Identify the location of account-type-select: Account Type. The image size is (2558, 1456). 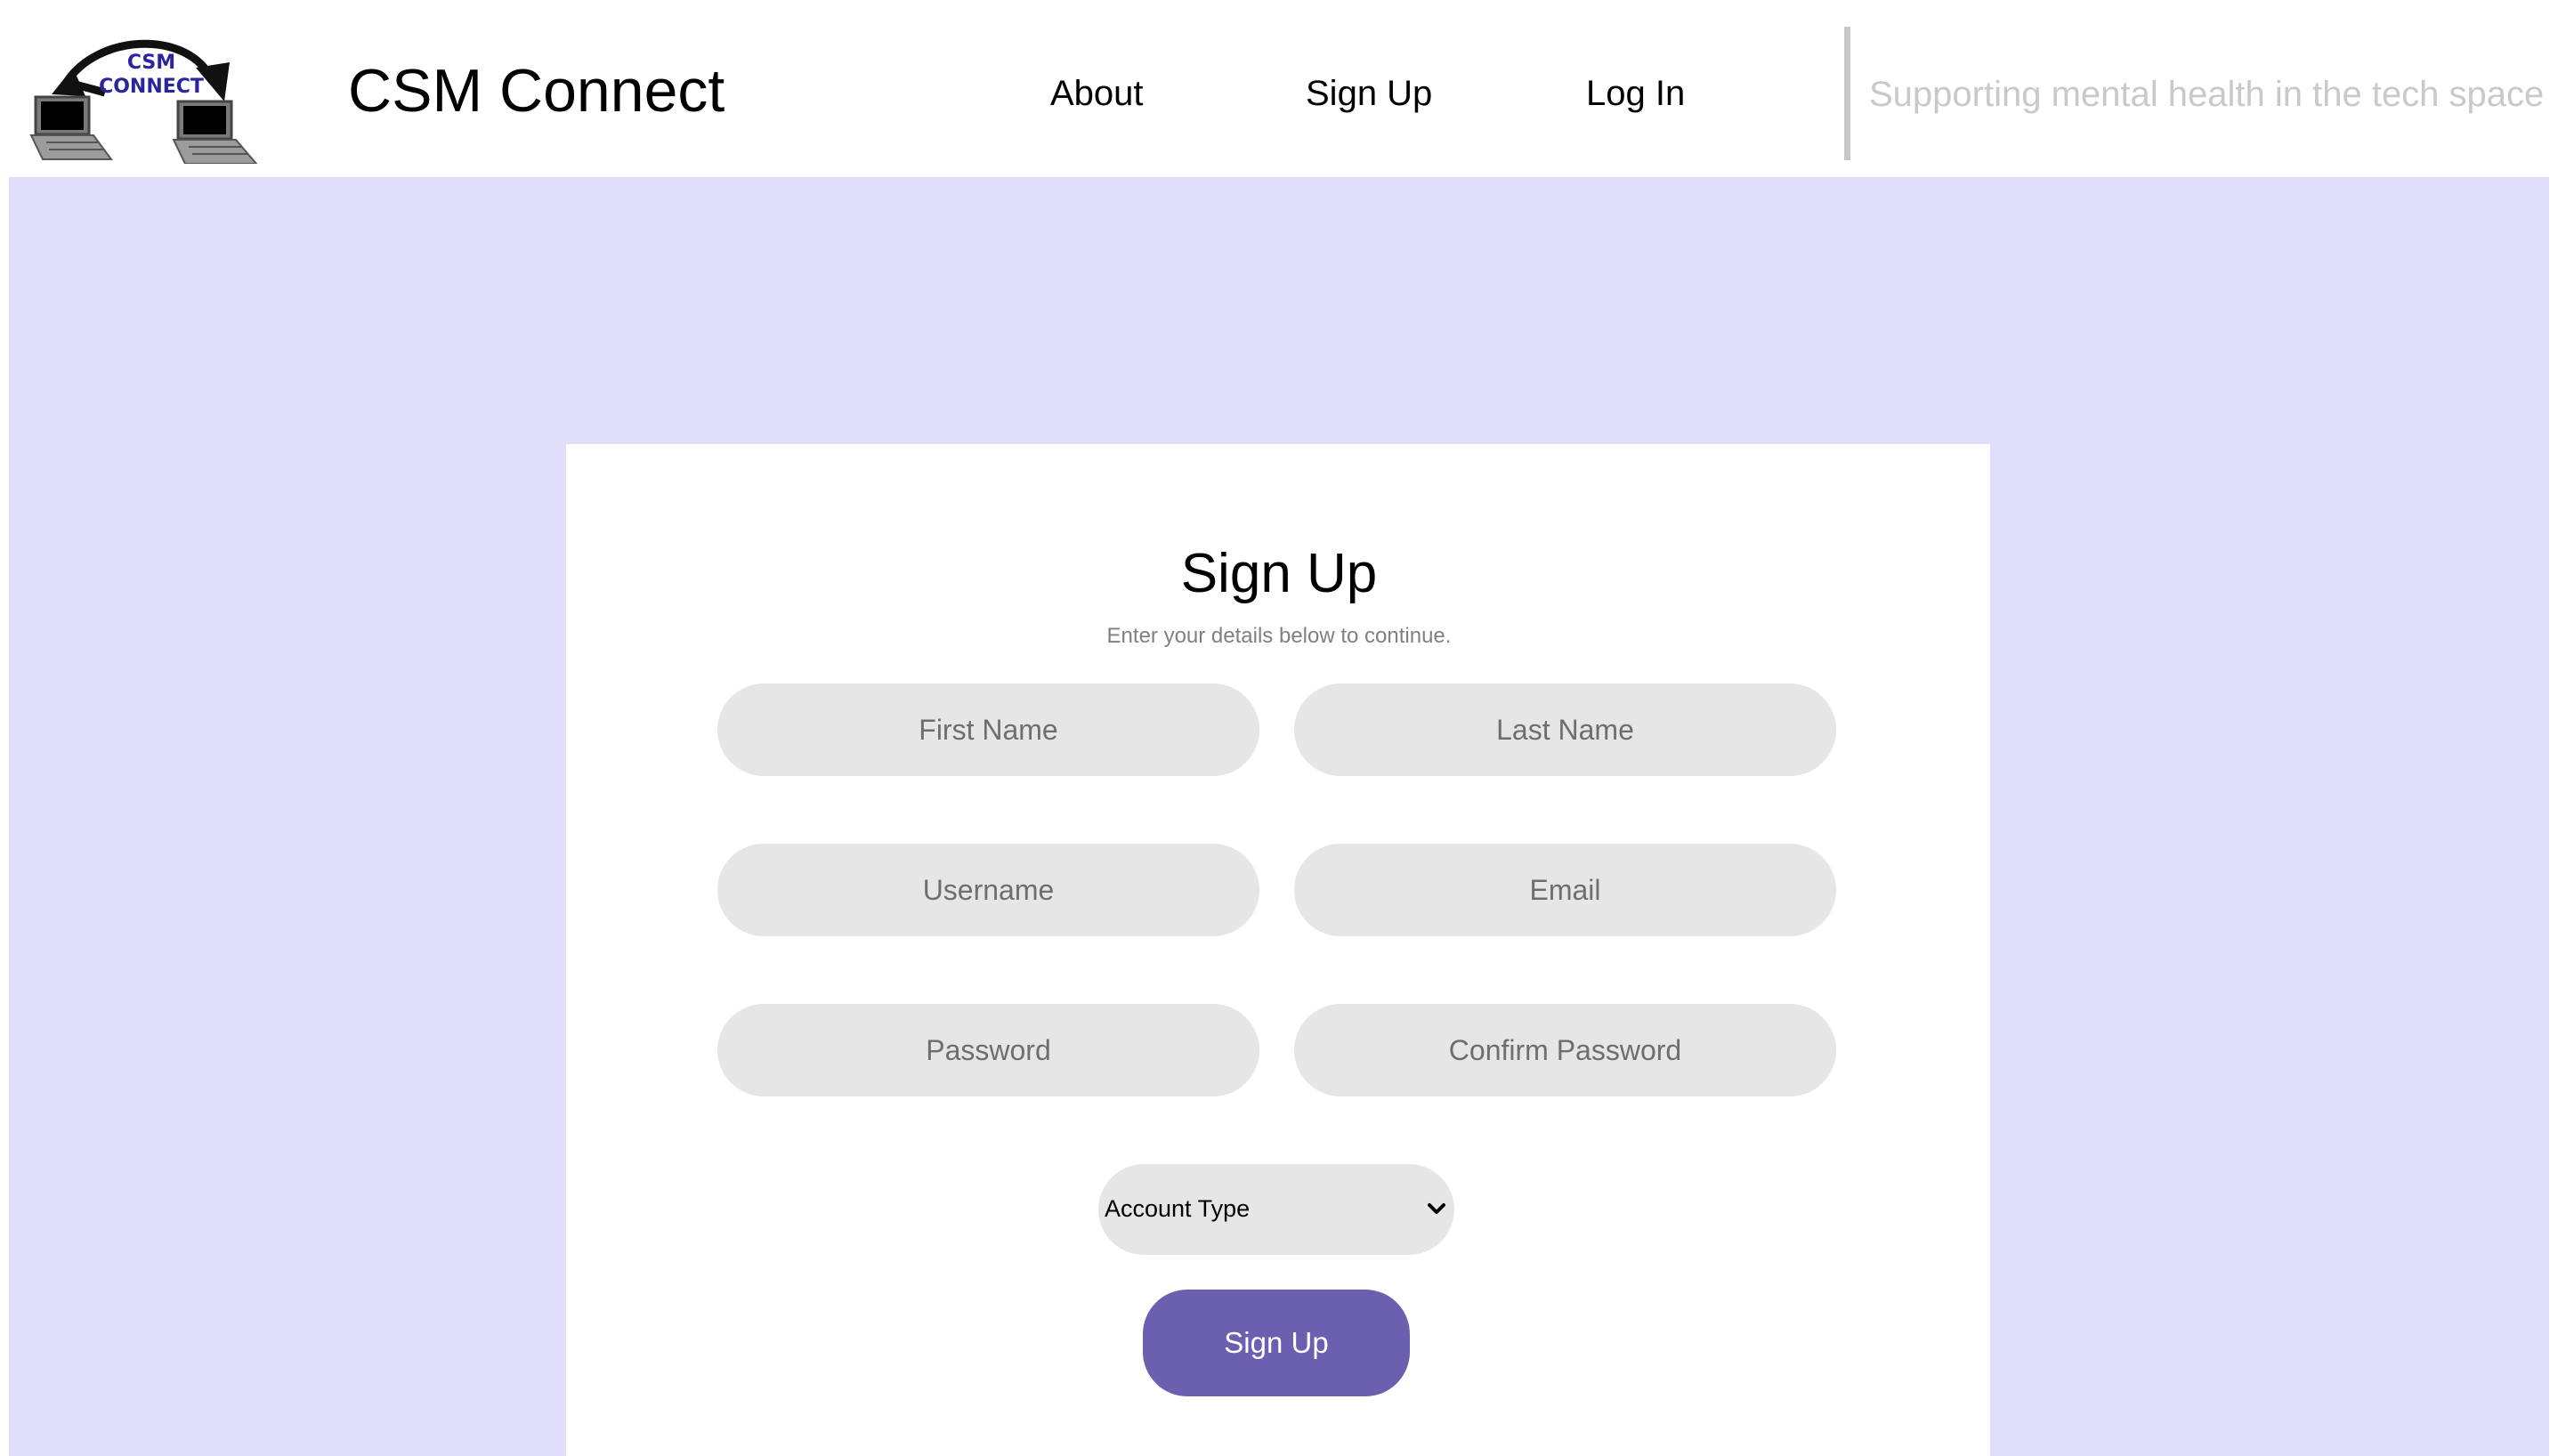
(1276, 1209).